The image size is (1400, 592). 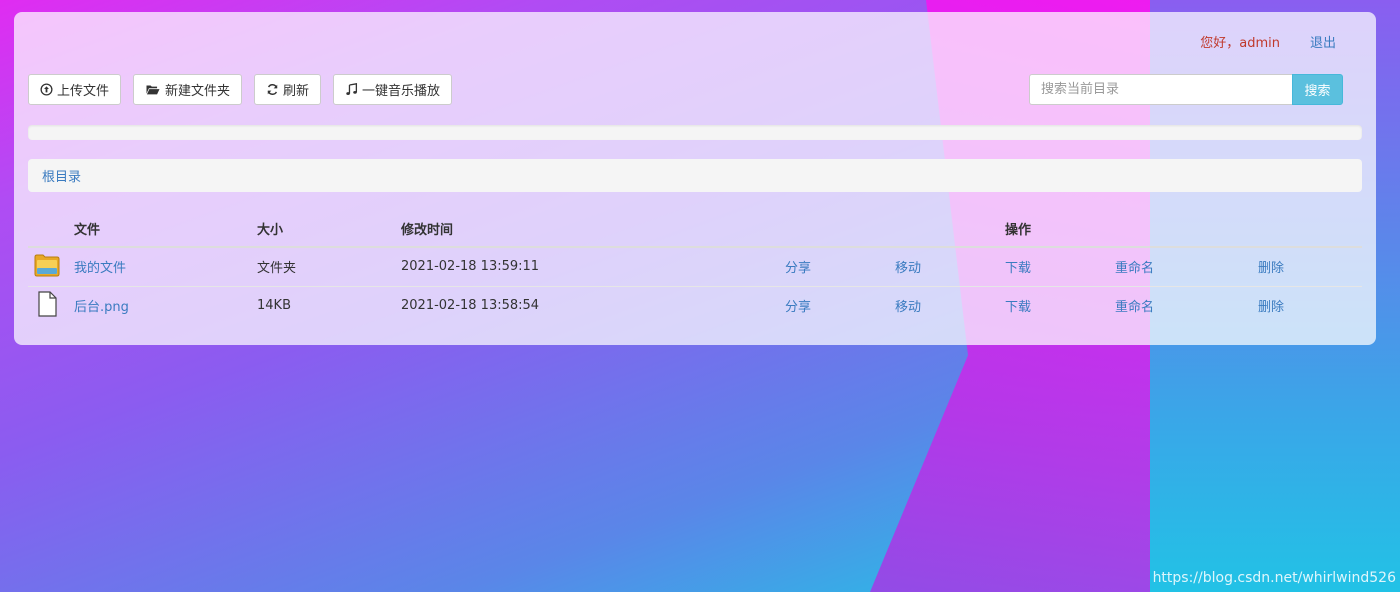 What do you see at coordinates (51, 229) in the screenshot?
I see `header-icon-cell` at bounding box center [51, 229].